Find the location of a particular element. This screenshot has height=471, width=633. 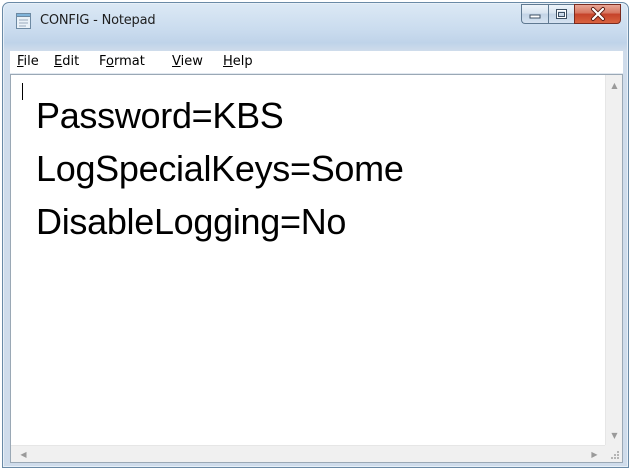

document-line: DisableLogging=No is located at coordinates (191, 221).